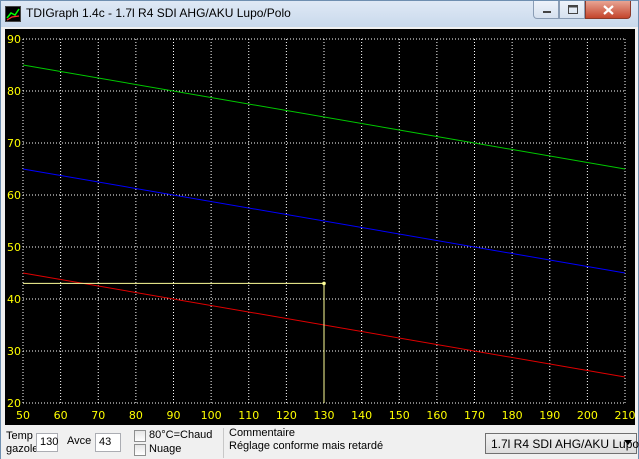  I want to click on y-tick-label: 20, so click(14, 403).